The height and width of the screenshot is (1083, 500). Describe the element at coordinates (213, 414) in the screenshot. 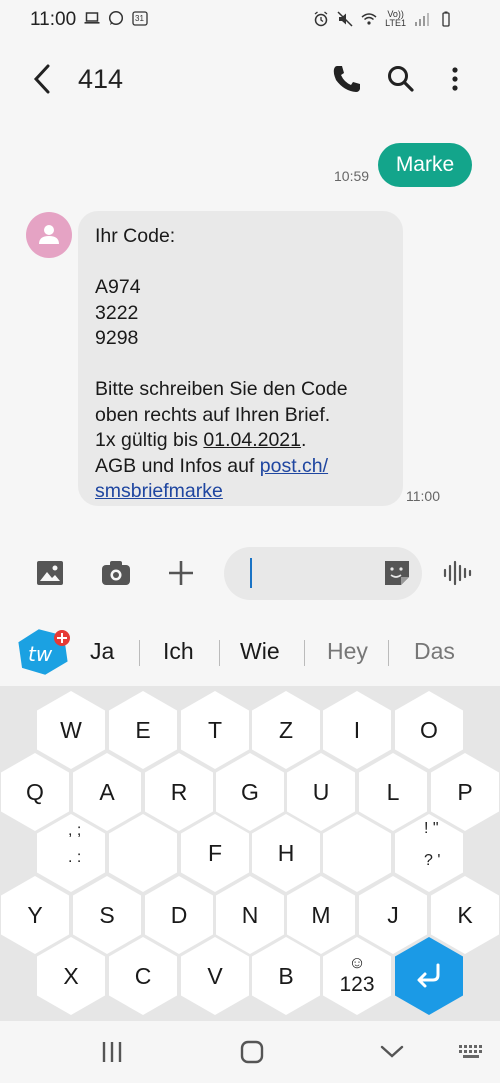

I see `message-line: oben rechts auf Ihren Brief.` at that location.